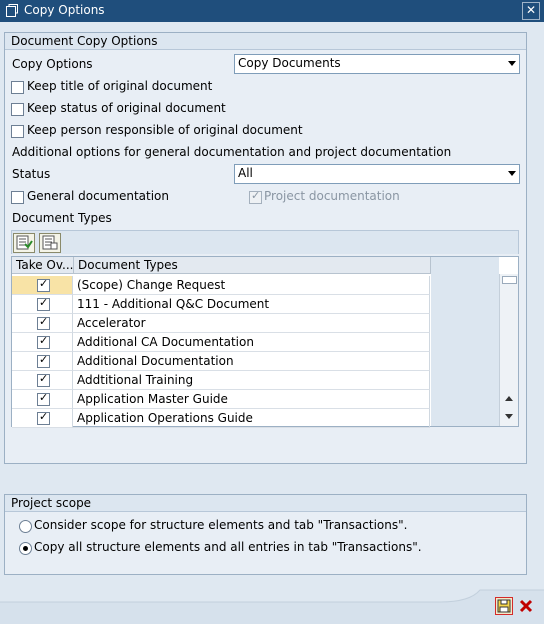  Describe the element at coordinates (25, 548) in the screenshot. I see `copy-all-radio` at that location.